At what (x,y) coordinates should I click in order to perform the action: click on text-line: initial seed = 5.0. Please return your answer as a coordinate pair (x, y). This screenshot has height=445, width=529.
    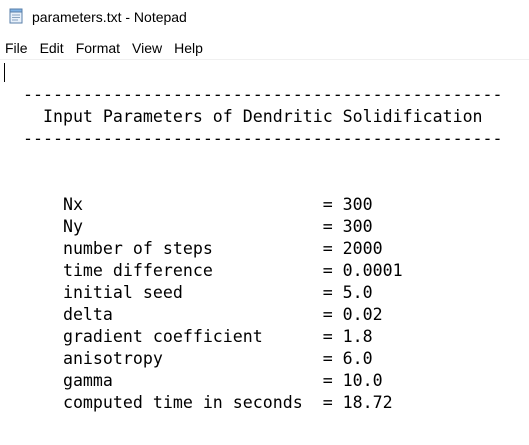
    Looking at the image, I should click on (193, 292).